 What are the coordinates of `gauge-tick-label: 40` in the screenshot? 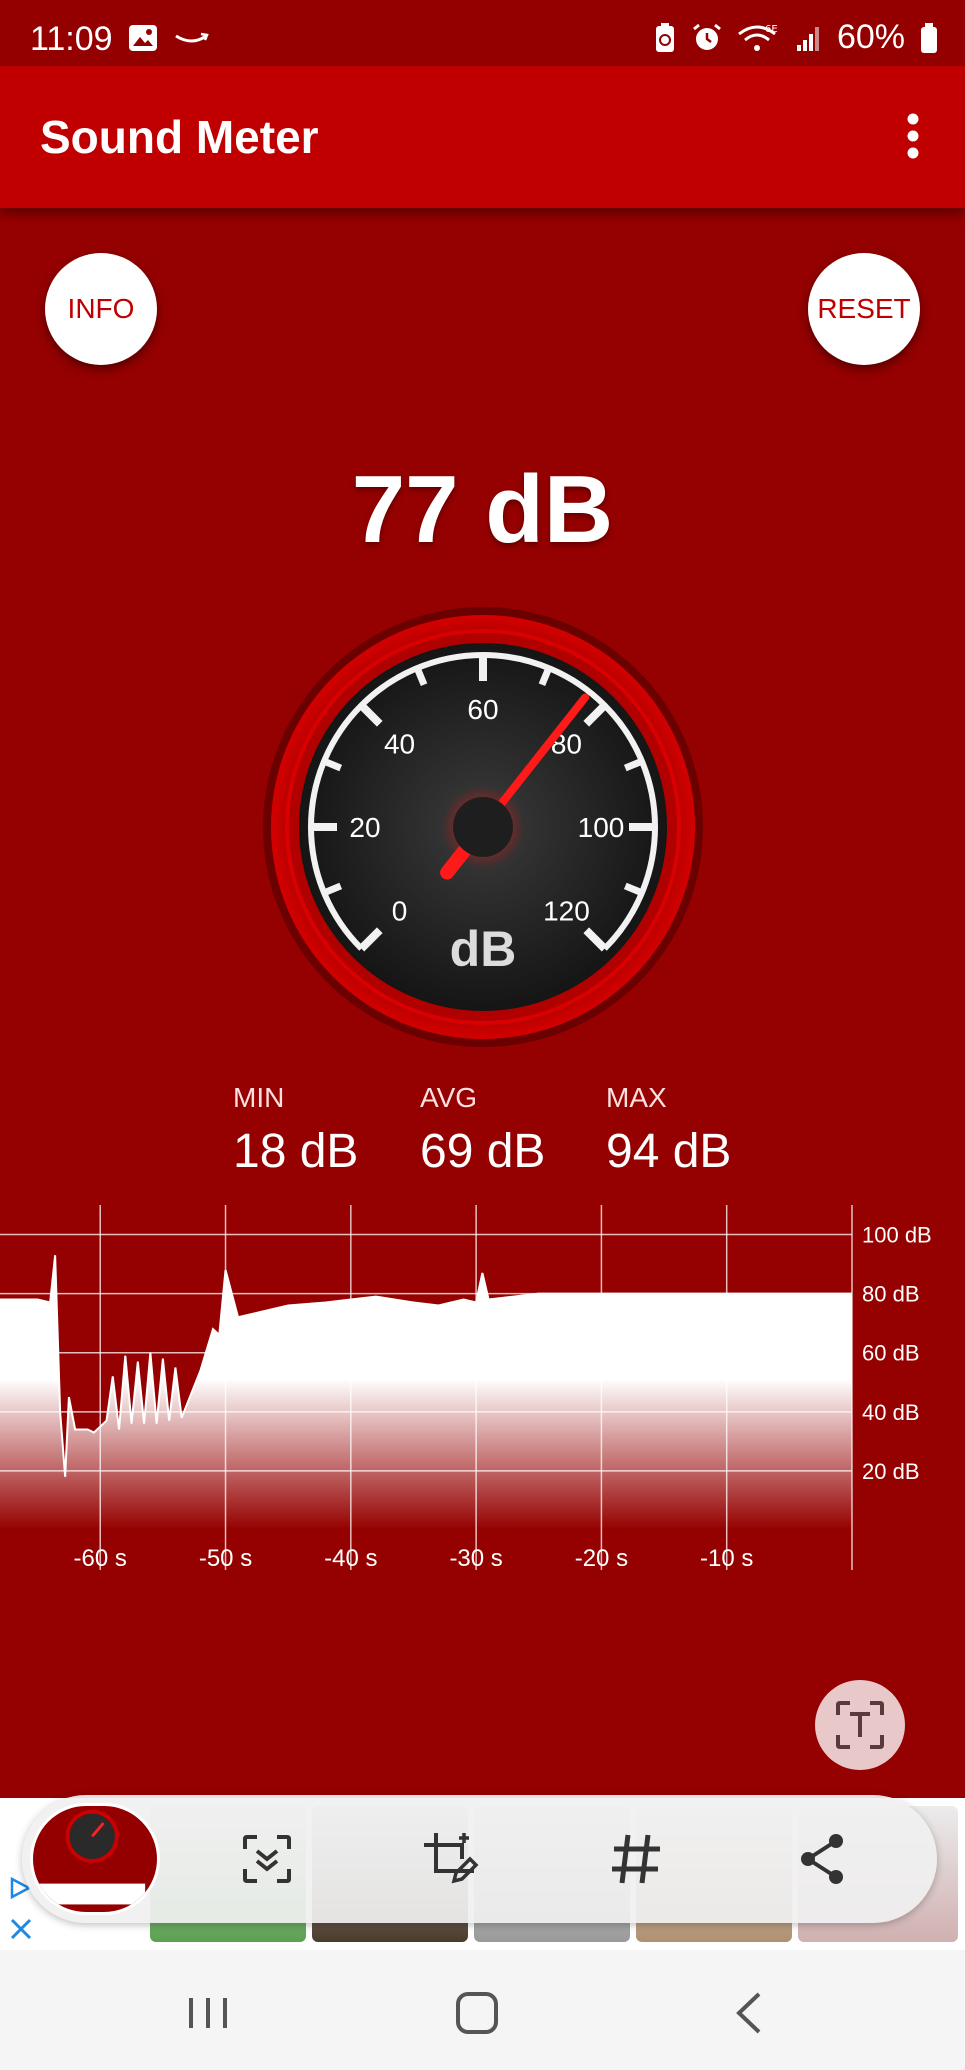 It's located at (399, 744).